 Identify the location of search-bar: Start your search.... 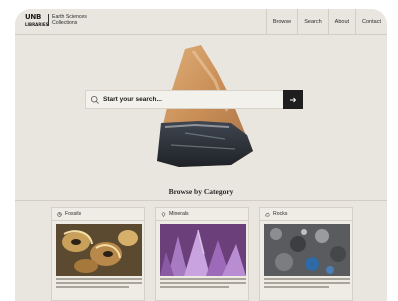
(194, 99).